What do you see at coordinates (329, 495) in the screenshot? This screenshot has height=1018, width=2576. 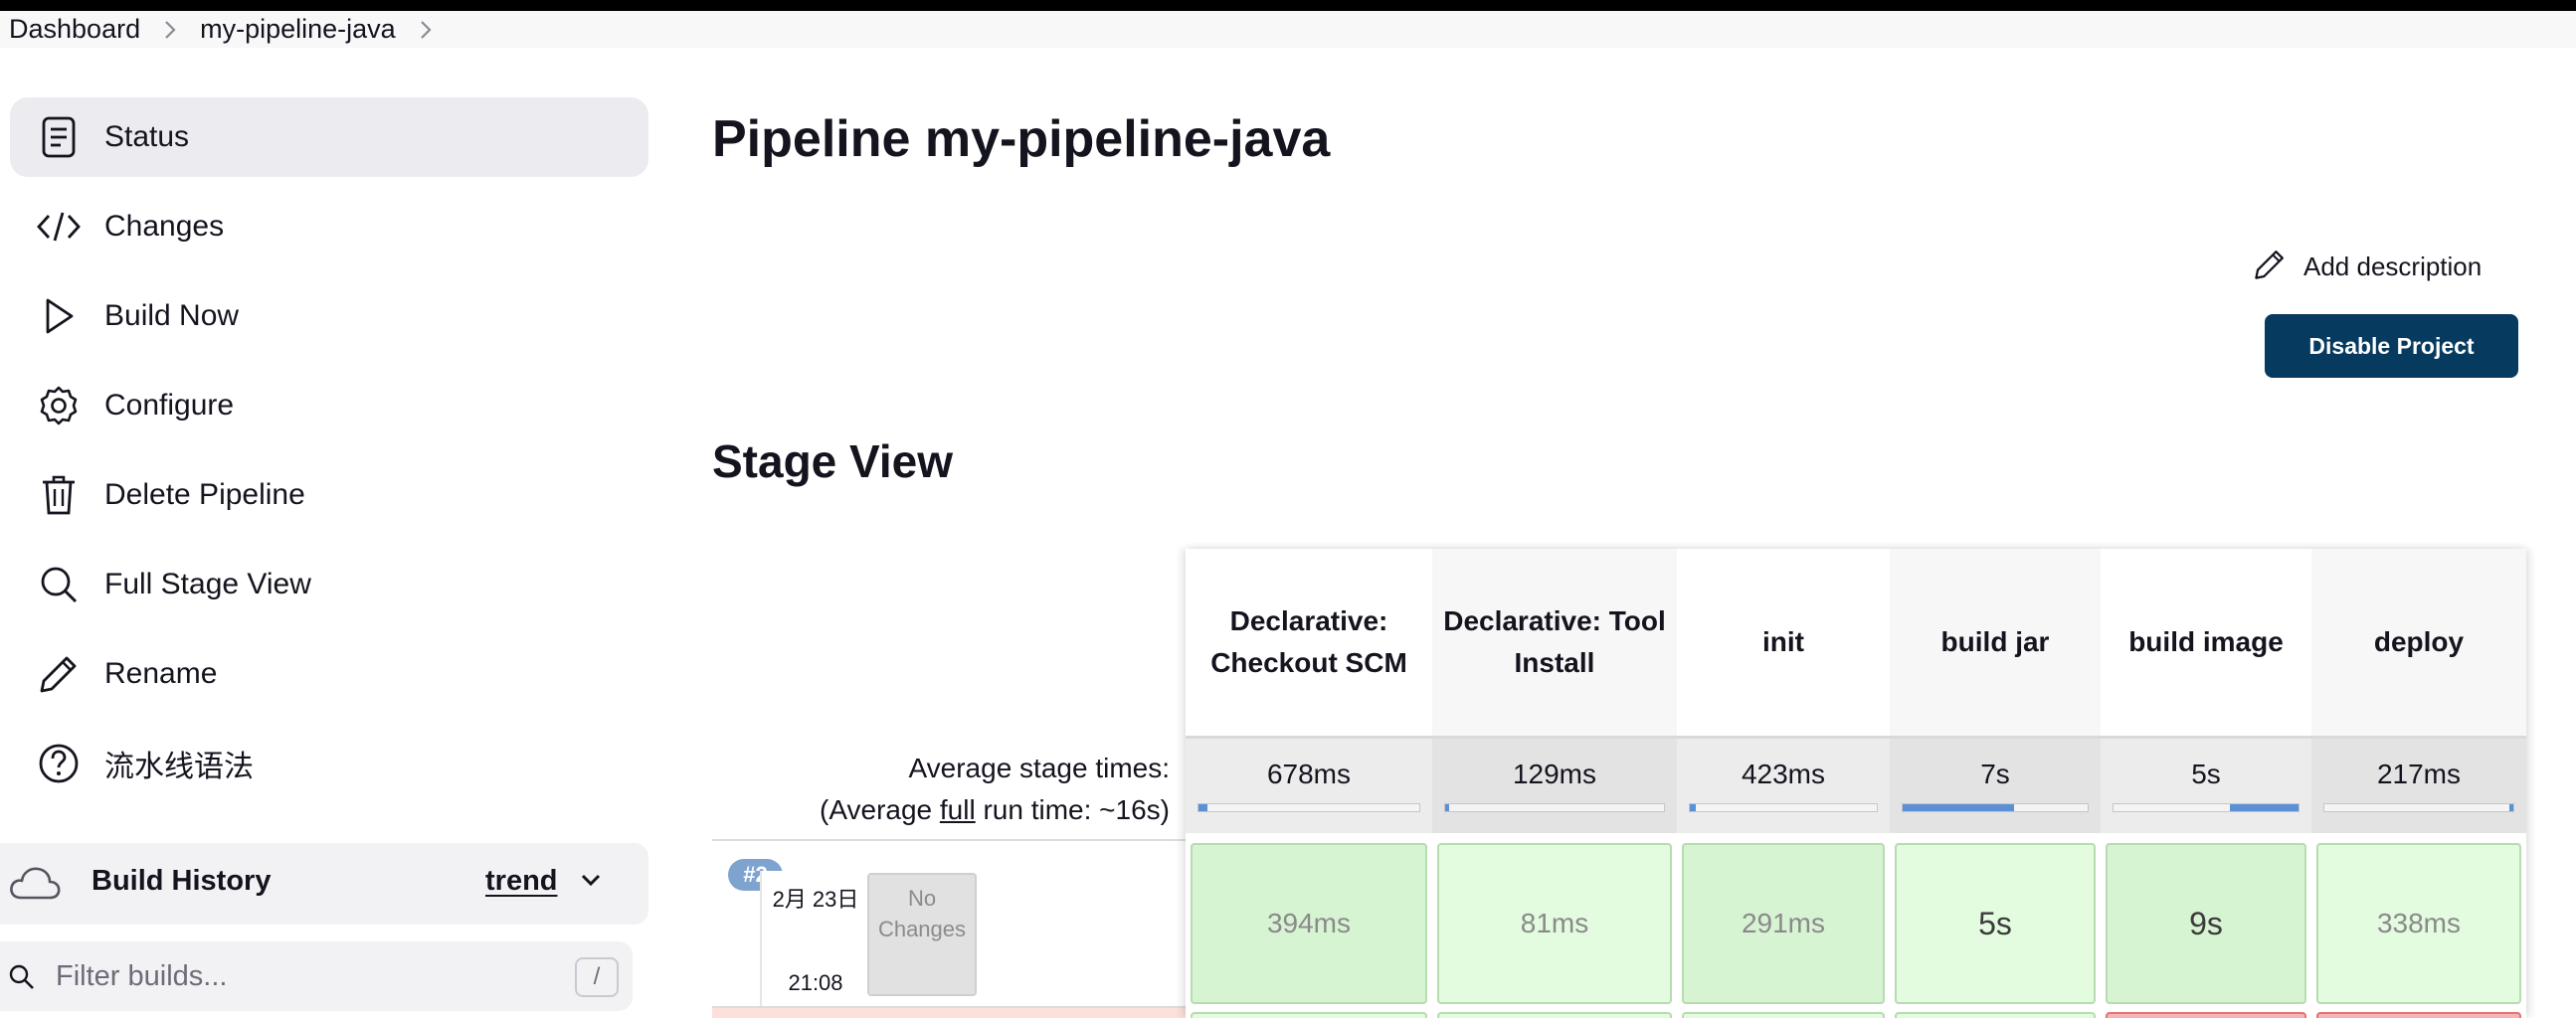 I see `sidebar-item-delete-pipeline: Delete Pipeline` at bounding box center [329, 495].